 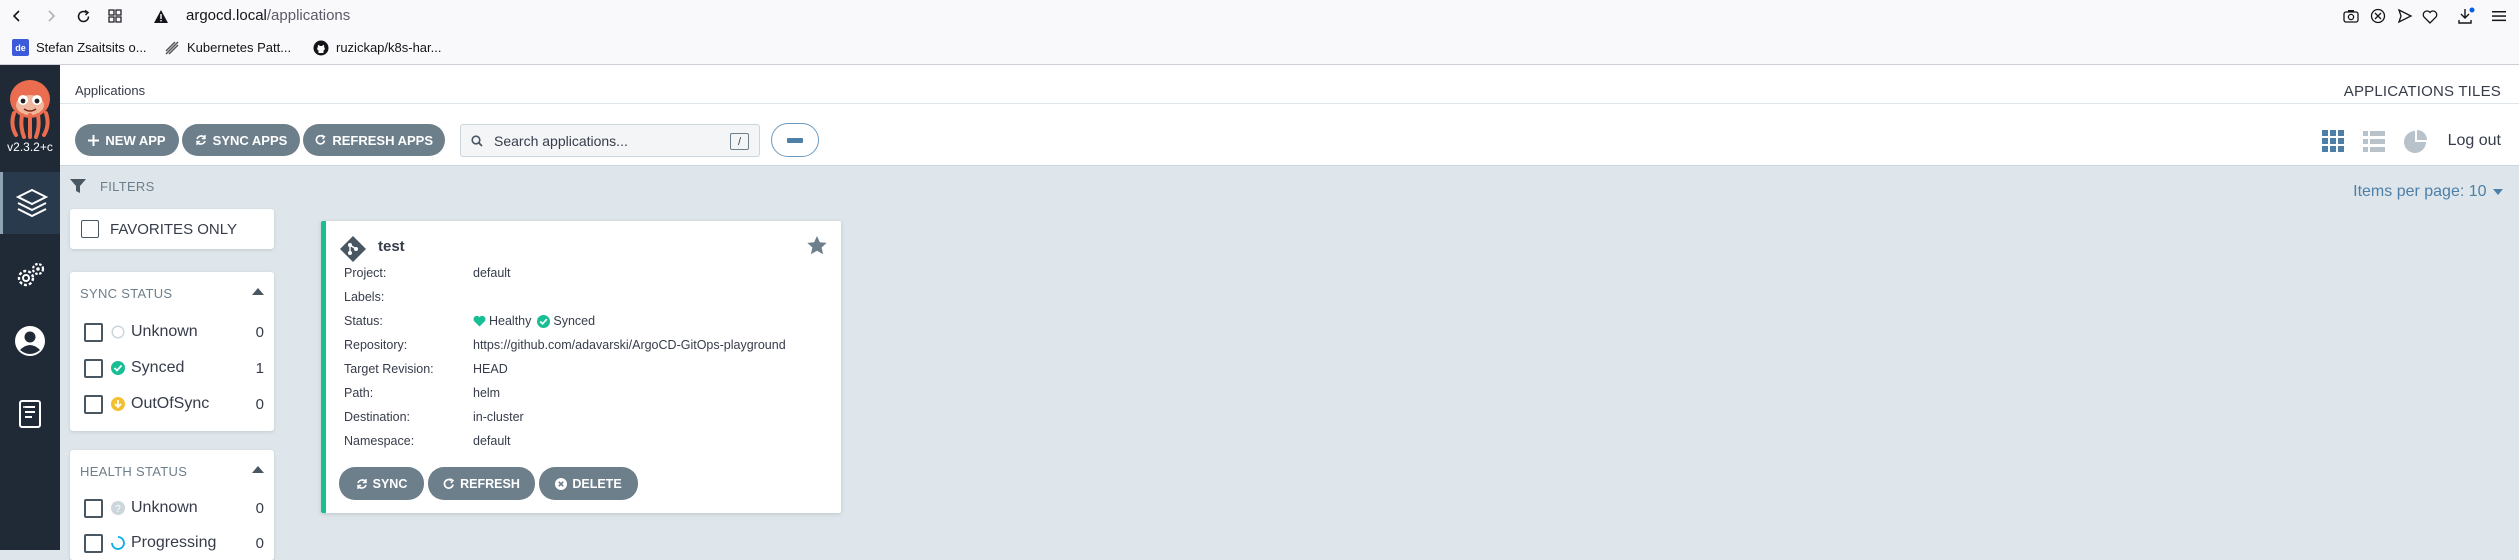 What do you see at coordinates (30, 414) in the screenshot?
I see `nav-documentation` at bounding box center [30, 414].